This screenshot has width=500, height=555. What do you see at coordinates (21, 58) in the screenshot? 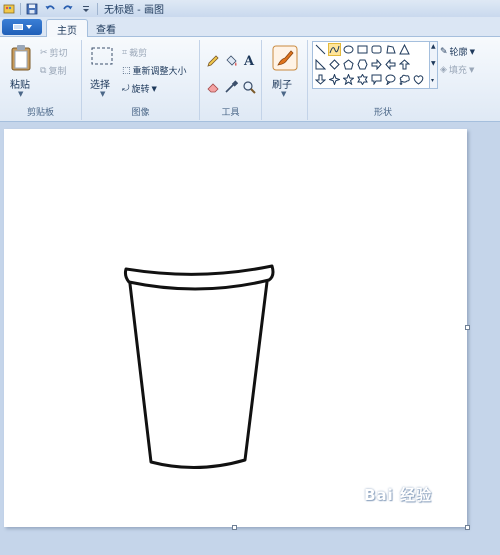
I see `paste-icon` at bounding box center [21, 58].